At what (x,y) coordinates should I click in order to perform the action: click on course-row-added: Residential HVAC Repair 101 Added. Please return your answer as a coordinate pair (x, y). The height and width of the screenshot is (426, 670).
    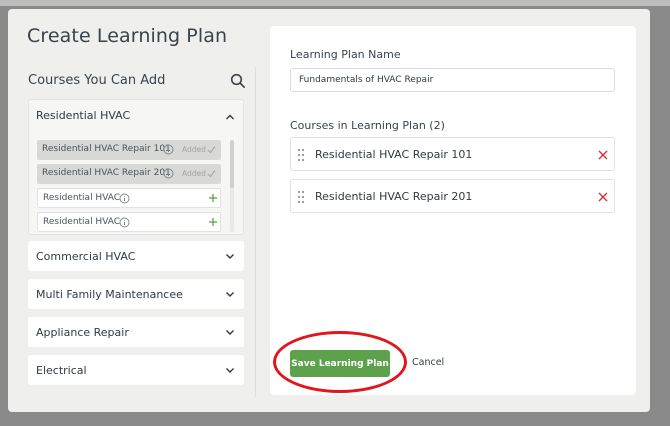
    Looking at the image, I should click on (129, 150).